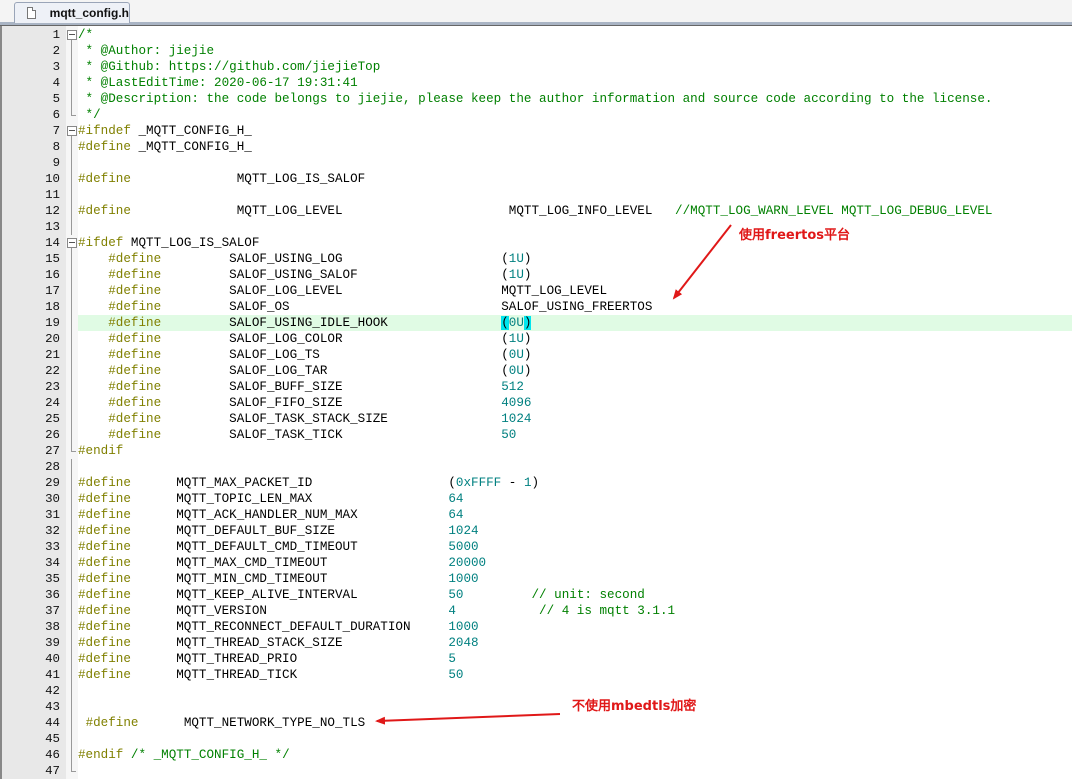 The height and width of the screenshot is (779, 1072). What do you see at coordinates (536, 467) in the screenshot?
I see `code-line: 28` at bounding box center [536, 467].